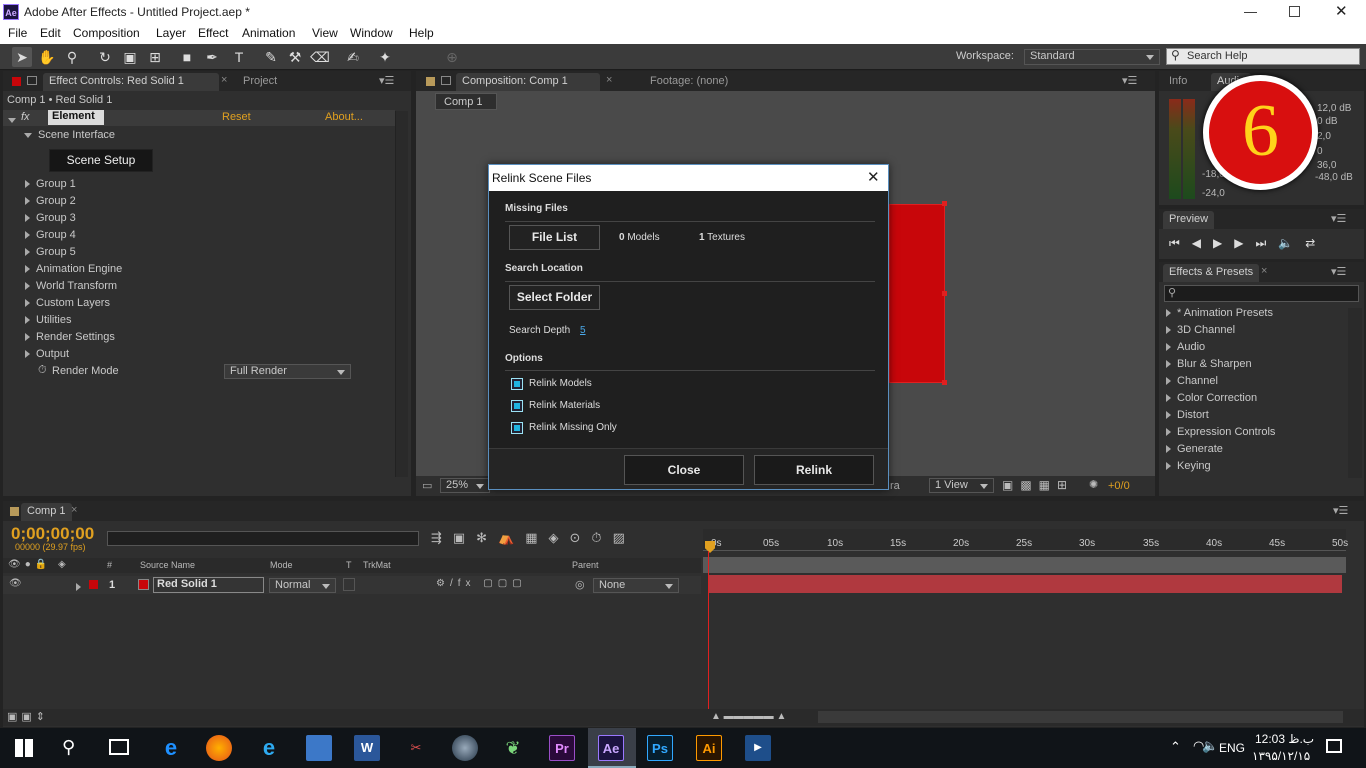  Describe the element at coordinates (47, 57) in the screenshot. I see `hand-tool-icon: ✋` at that location.